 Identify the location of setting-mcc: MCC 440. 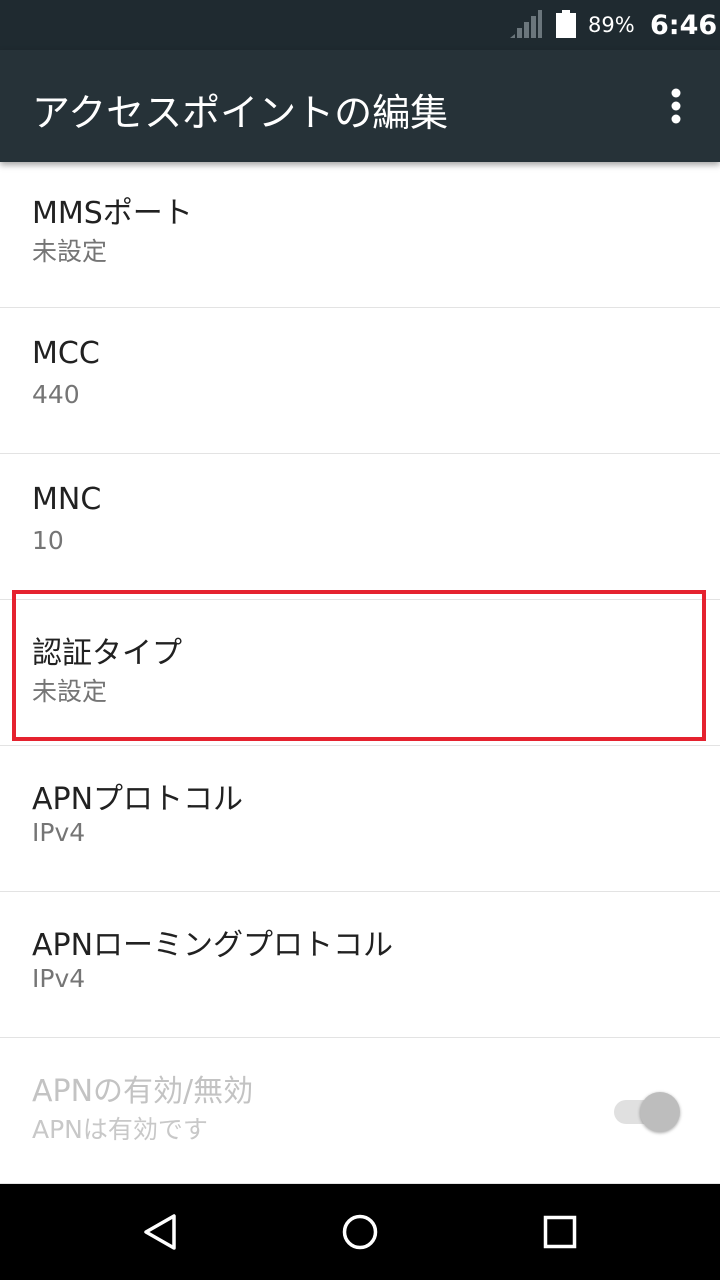
(360, 381).